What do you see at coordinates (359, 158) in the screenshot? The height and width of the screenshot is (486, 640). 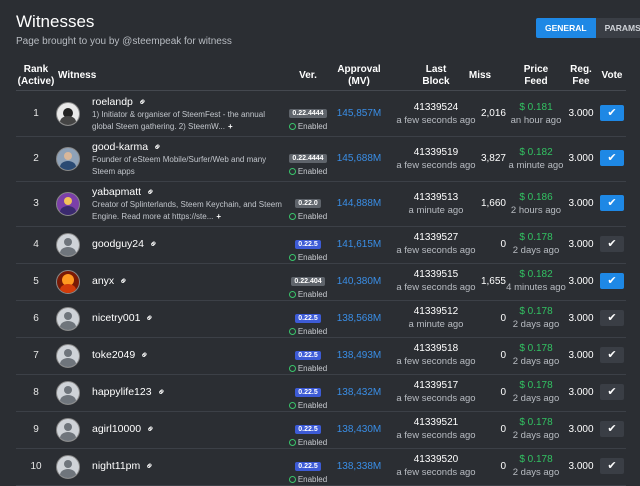 I see `approval-value: 145,688M` at bounding box center [359, 158].